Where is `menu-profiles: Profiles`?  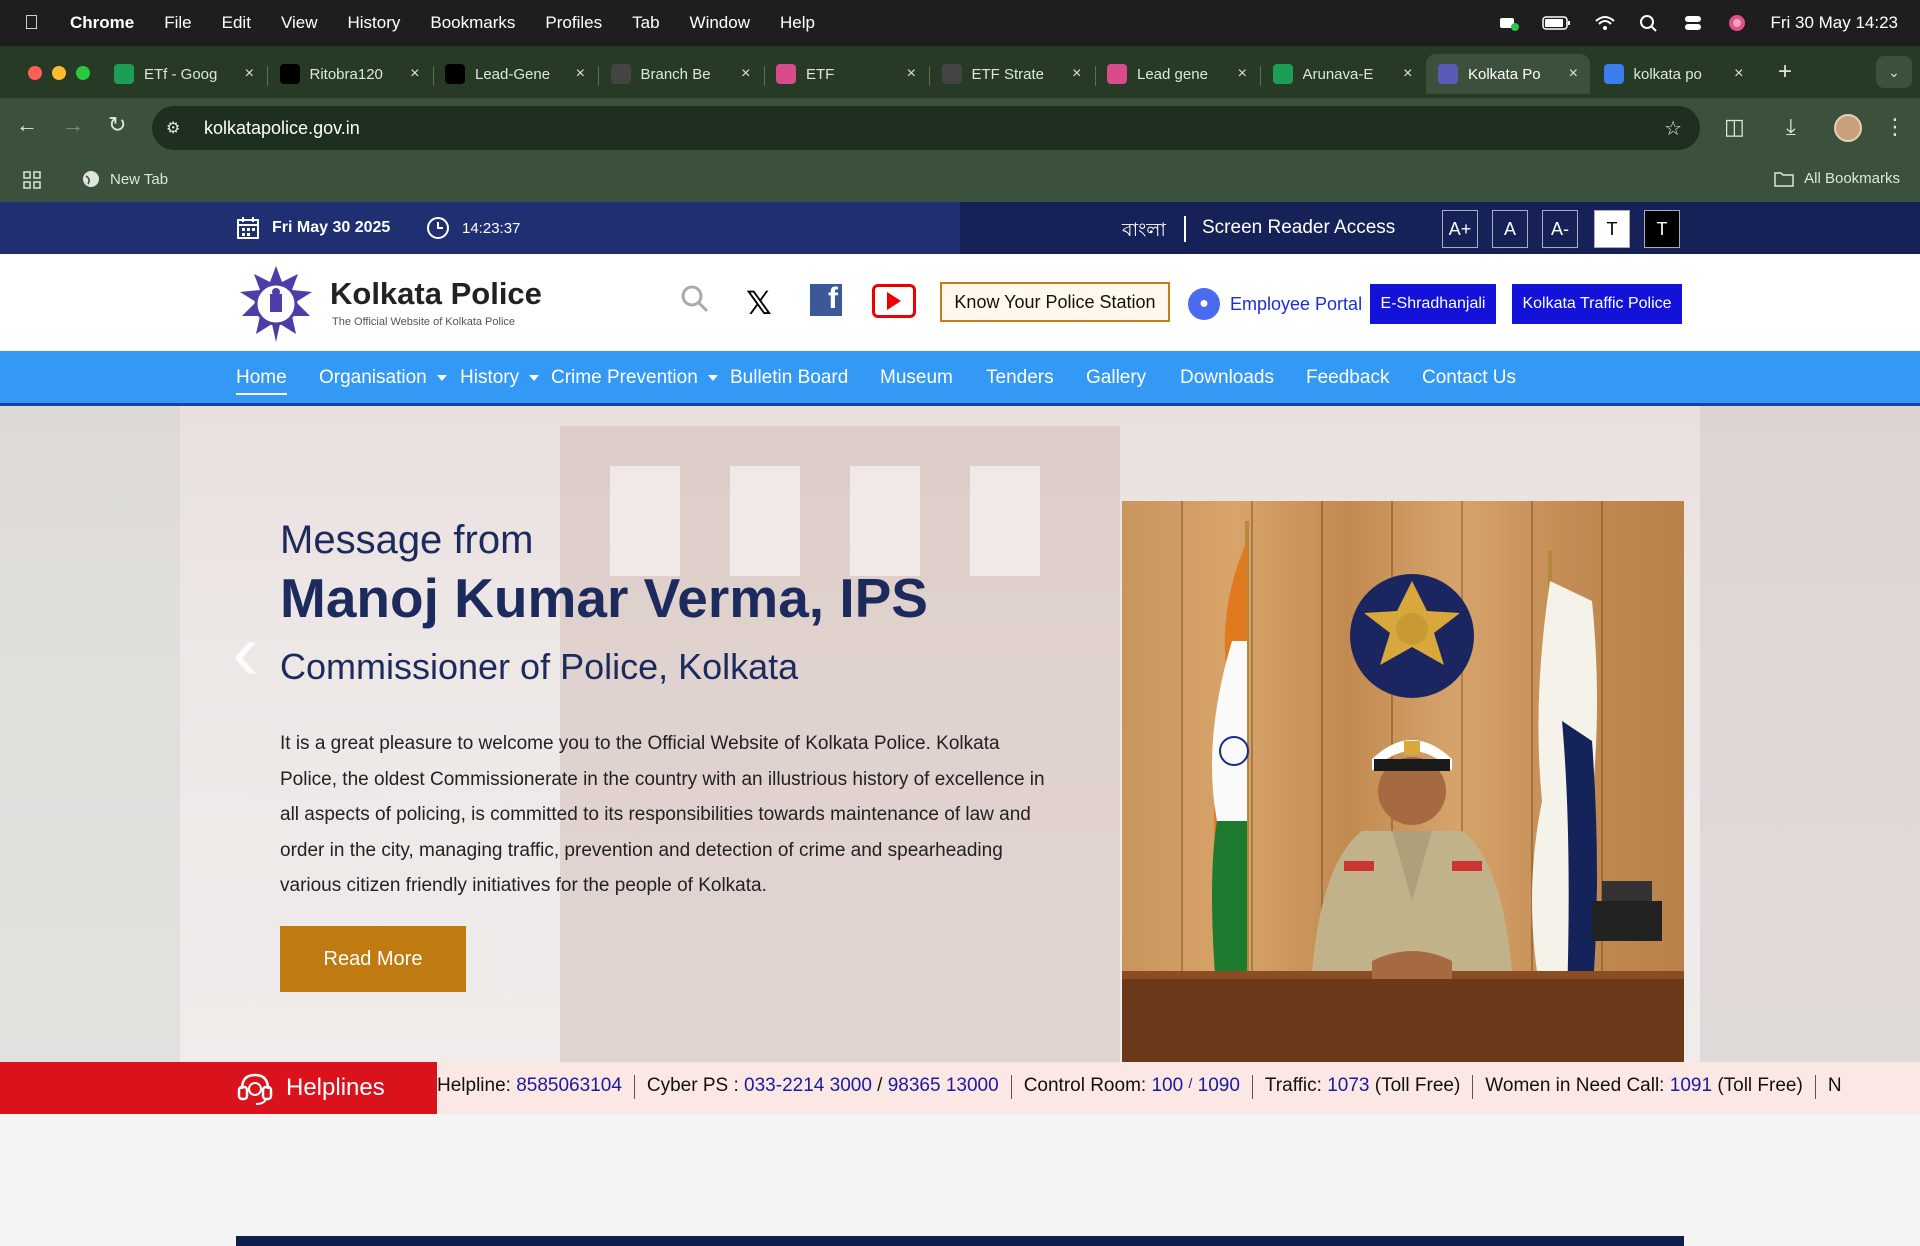 menu-profiles: Profiles is located at coordinates (573, 23).